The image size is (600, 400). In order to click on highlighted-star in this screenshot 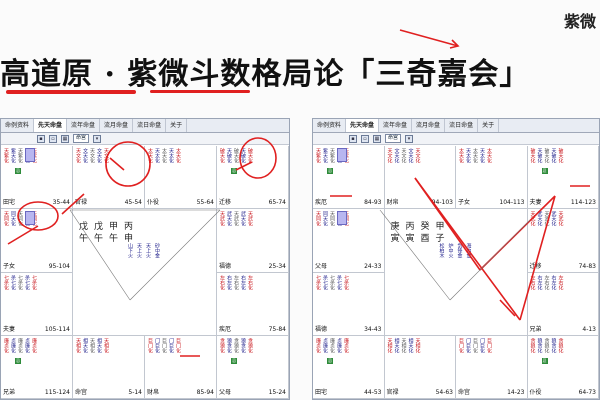, I will do `click(30, 218)`.